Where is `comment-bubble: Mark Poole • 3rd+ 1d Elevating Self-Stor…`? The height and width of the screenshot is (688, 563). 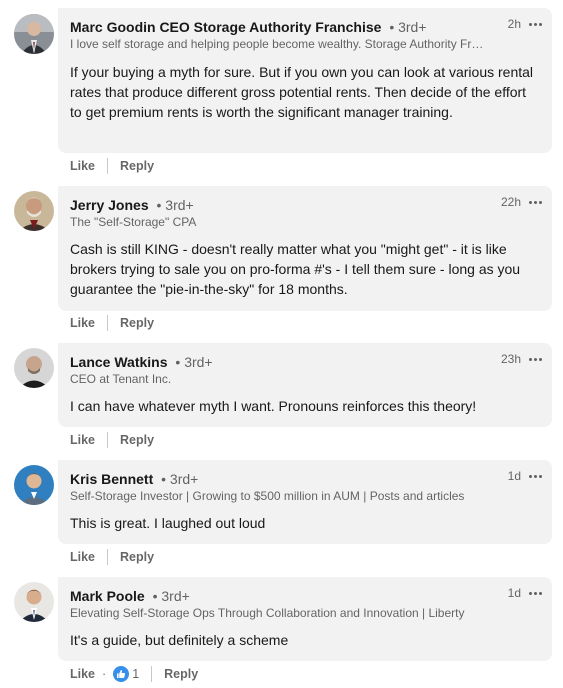
comment-bubble: Mark Poole • 3rd+ 1d Elevating Self-Stor… is located at coordinates (305, 619).